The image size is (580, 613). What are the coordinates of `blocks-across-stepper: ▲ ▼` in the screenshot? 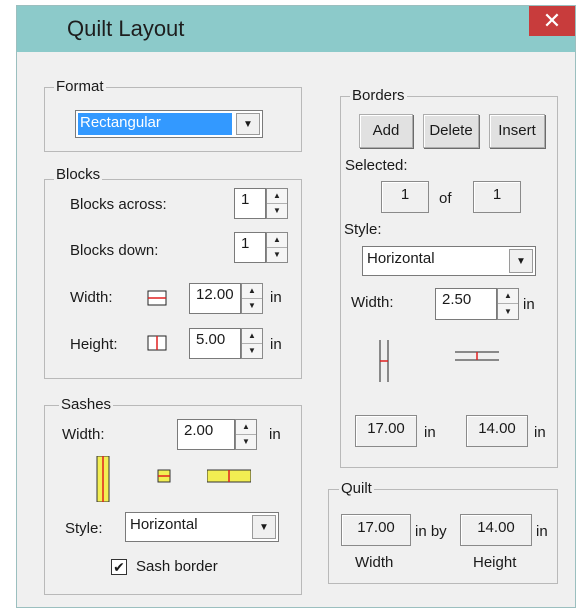 It's located at (277, 203).